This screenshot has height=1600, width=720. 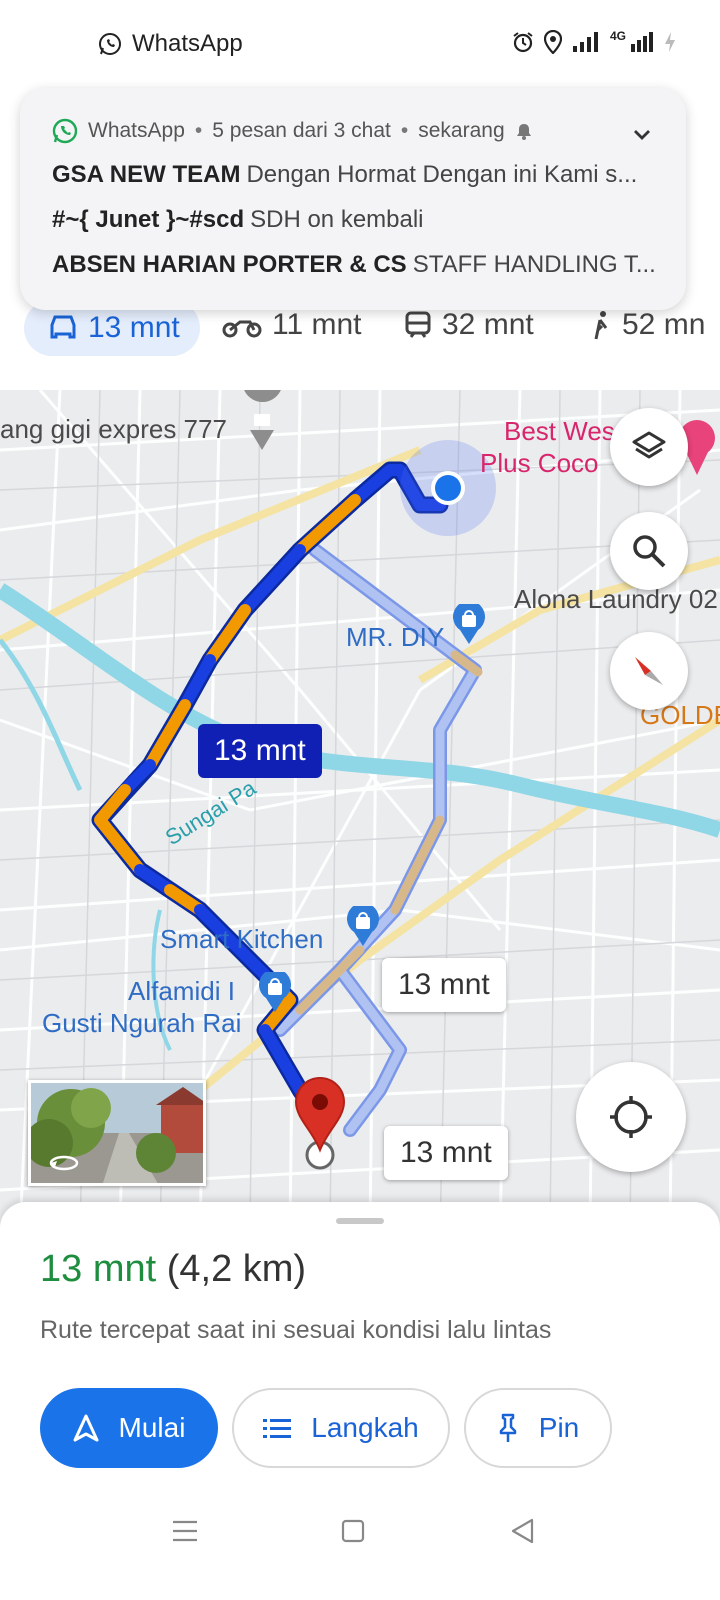 What do you see at coordinates (365, 1427) in the screenshot?
I see `steps-button-label: Langkah` at bounding box center [365, 1427].